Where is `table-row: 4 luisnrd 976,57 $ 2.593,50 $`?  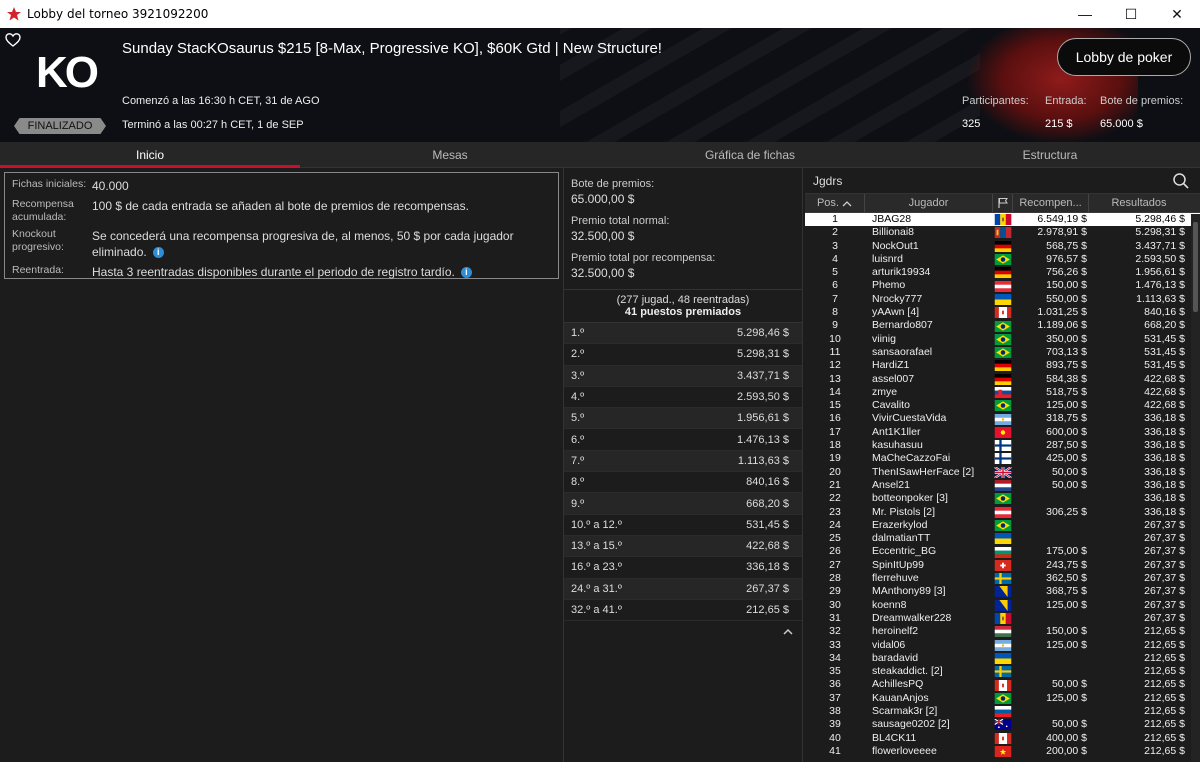 table-row: 4 luisnrd 976,57 $ 2.593,50 $ is located at coordinates (1002, 259).